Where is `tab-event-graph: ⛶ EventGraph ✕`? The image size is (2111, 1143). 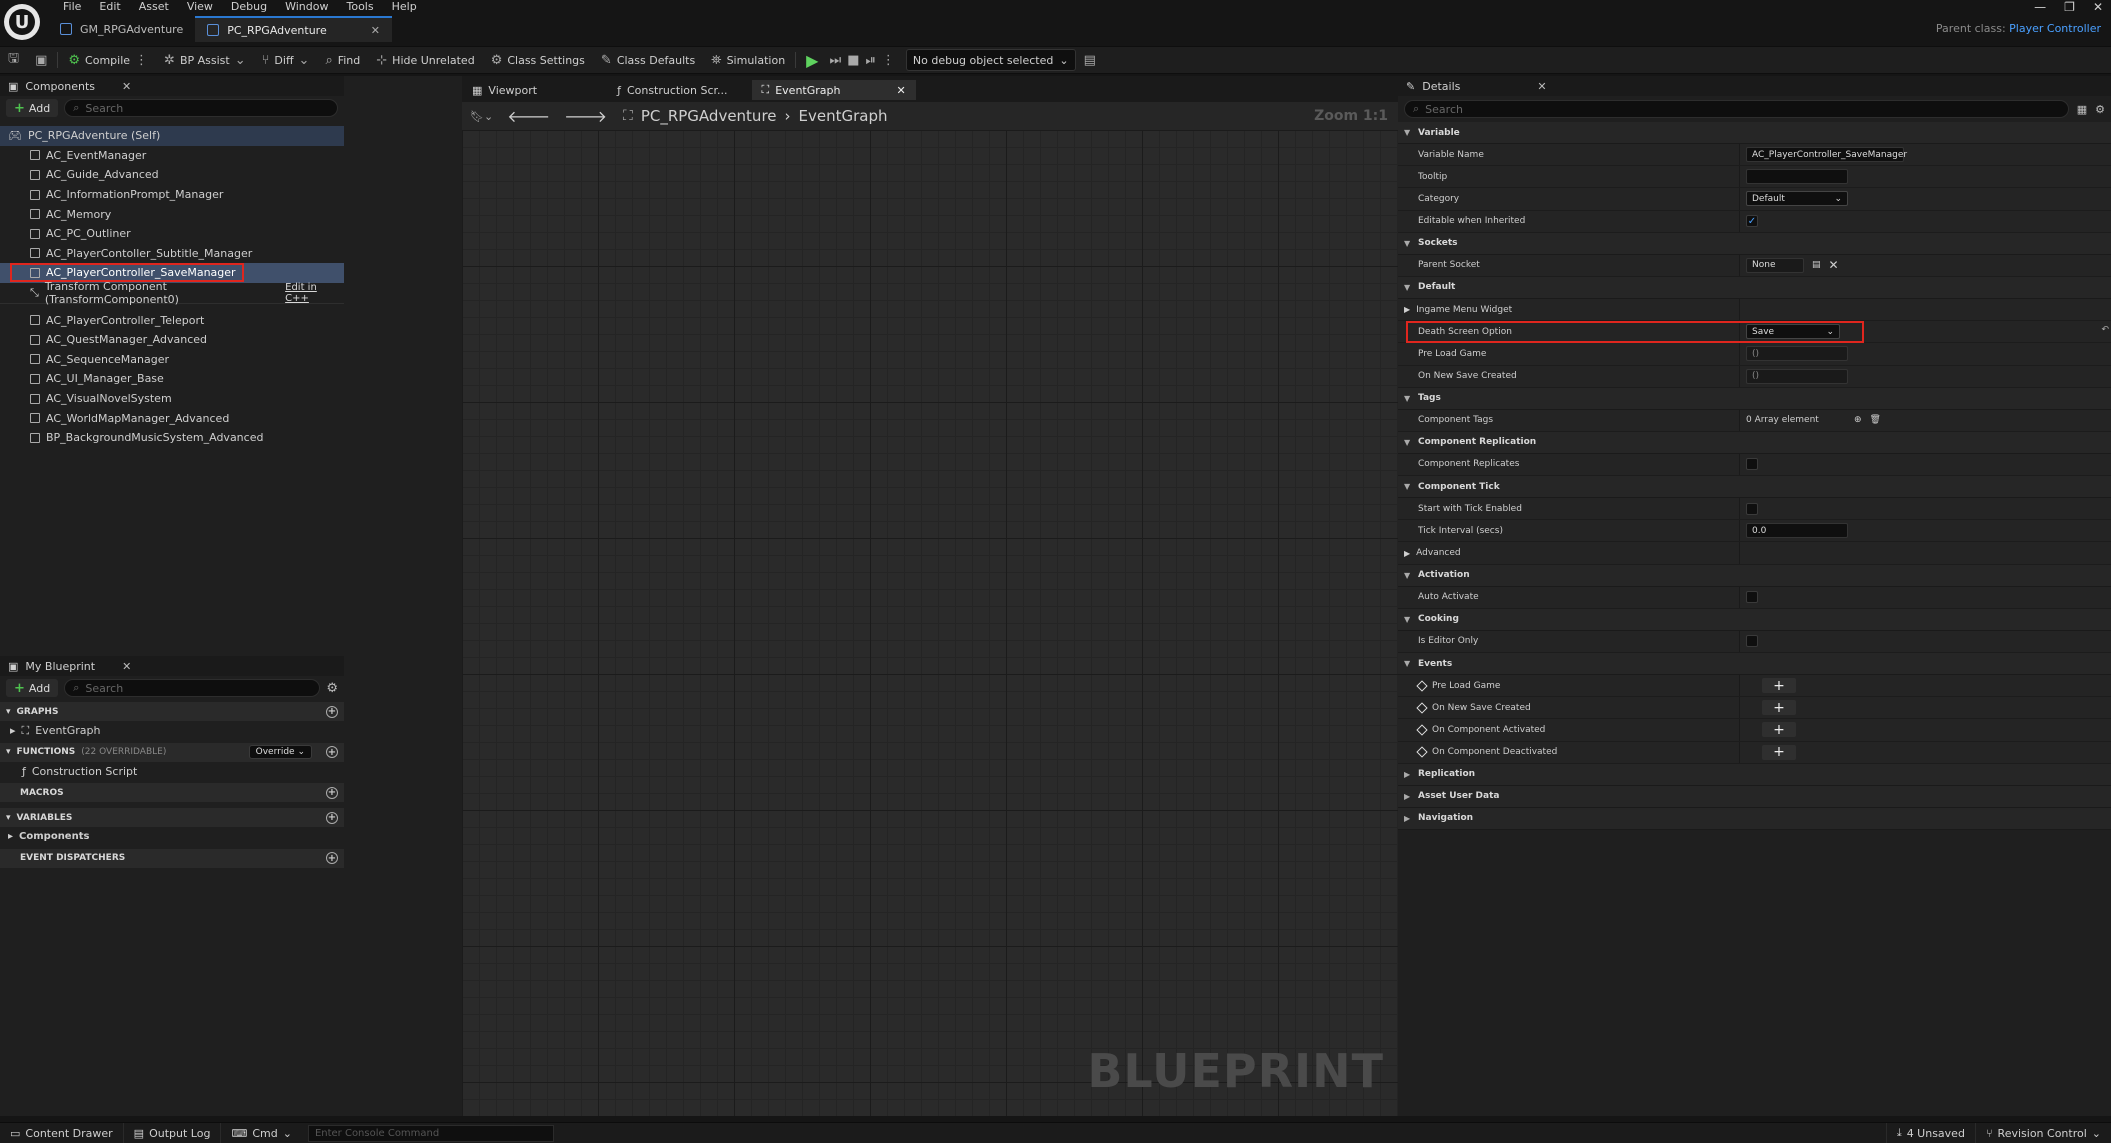 tab-event-graph: ⛶ EventGraph ✕ is located at coordinates (833, 90).